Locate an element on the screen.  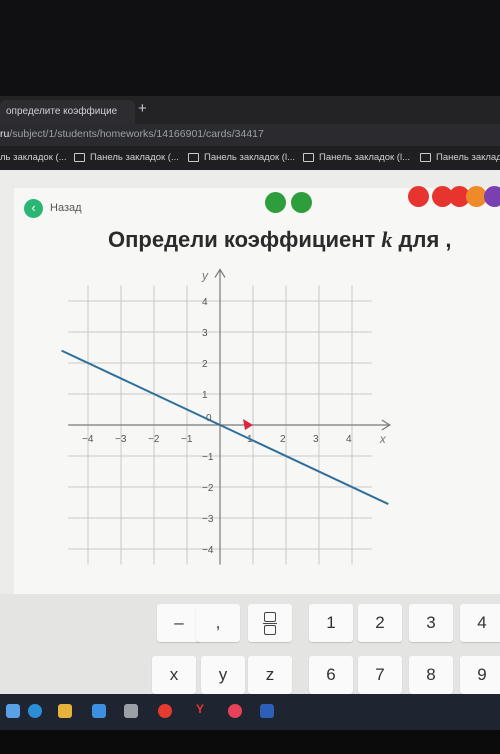
word-icon is located at coordinates (267, 711).